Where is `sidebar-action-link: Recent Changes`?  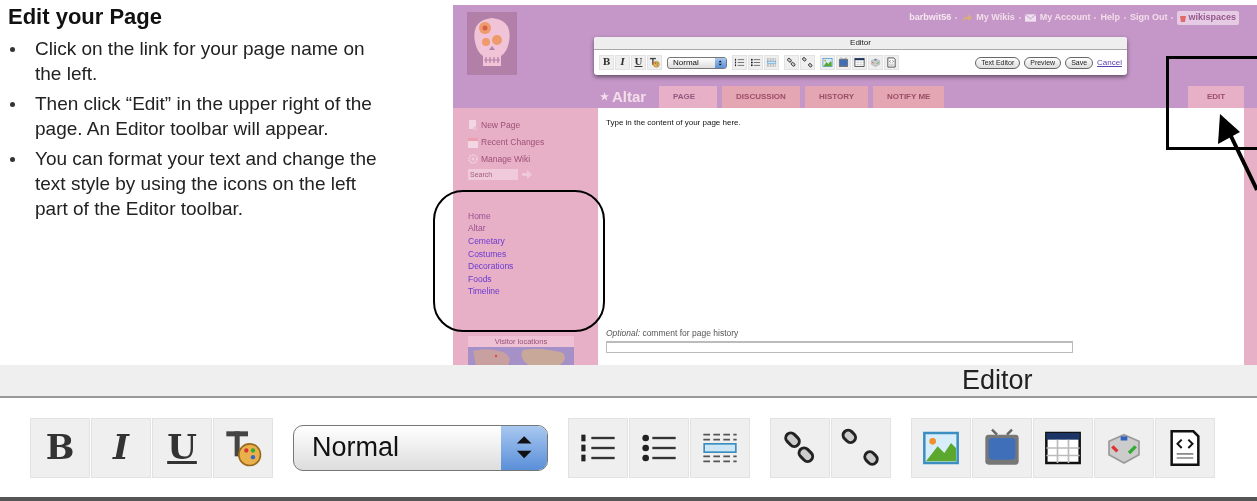
sidebar-action-link: Recent Changes is located at coordinates (513, 142).